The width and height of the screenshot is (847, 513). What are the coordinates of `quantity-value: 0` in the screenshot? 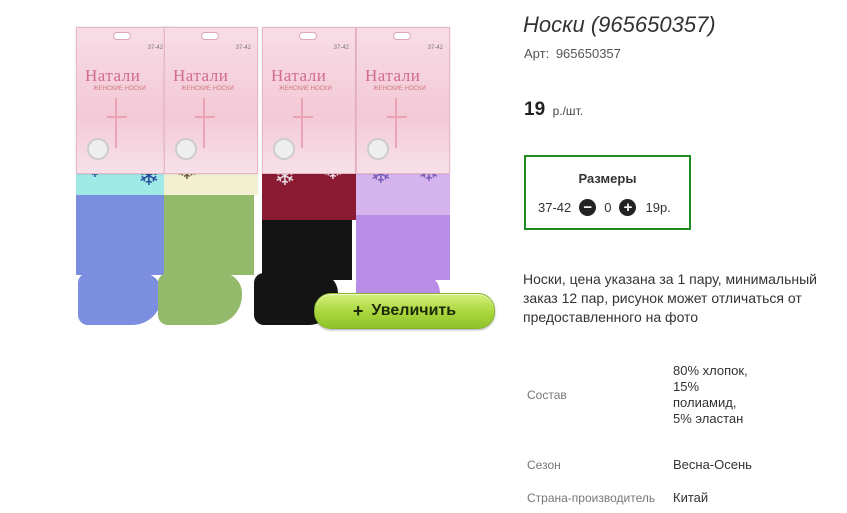 It's located at (607, 207).